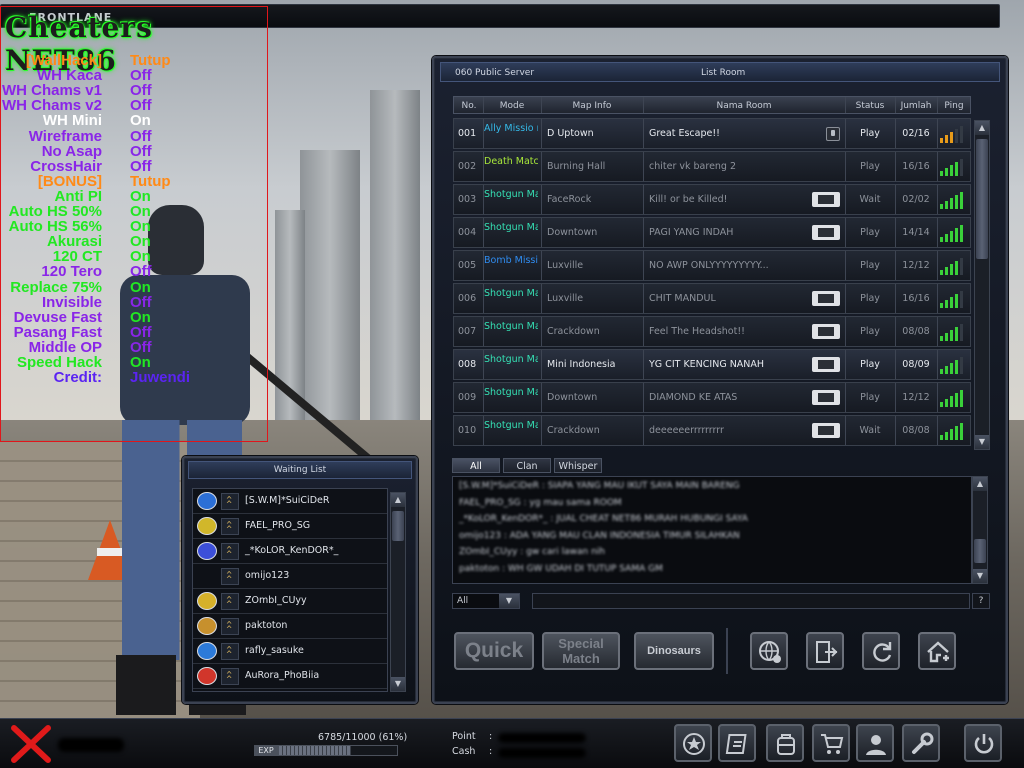 Image resolution: width=1024 pixels, height=768 pixels. What do you see at coordinates (980, 551) in the screenshot?
I see `chat-scroll-thumb` at bounding box center [980, 551].